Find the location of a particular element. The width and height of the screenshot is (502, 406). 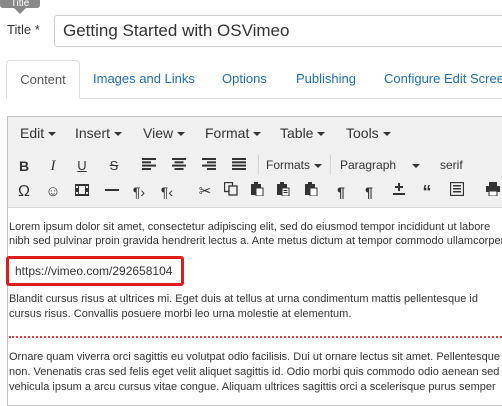

scissors-icon: ✂ is located at coordinates (205, 191).